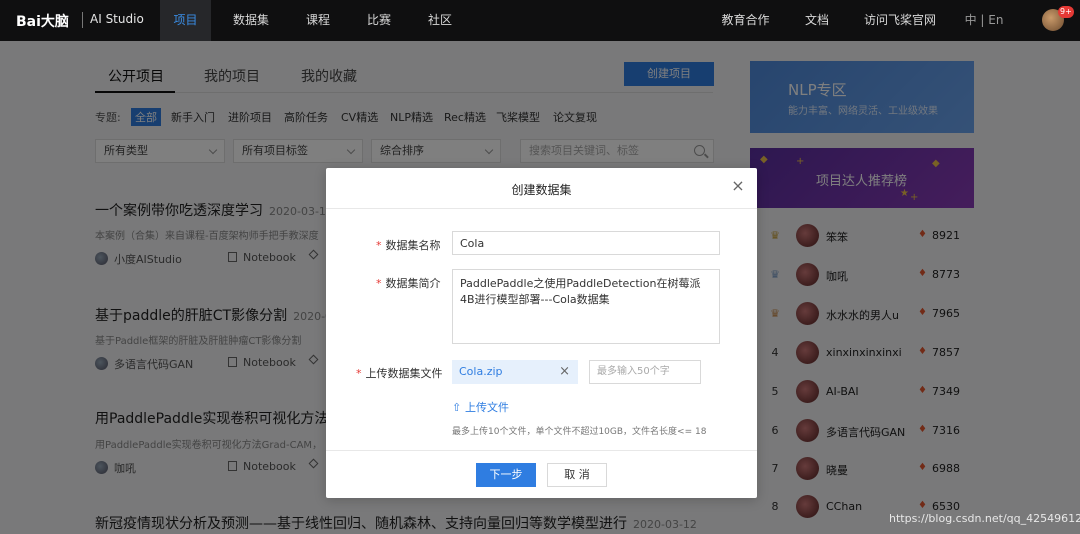  I want to click on dataset-intro-label: * 数据集简介, so click(408, 283).